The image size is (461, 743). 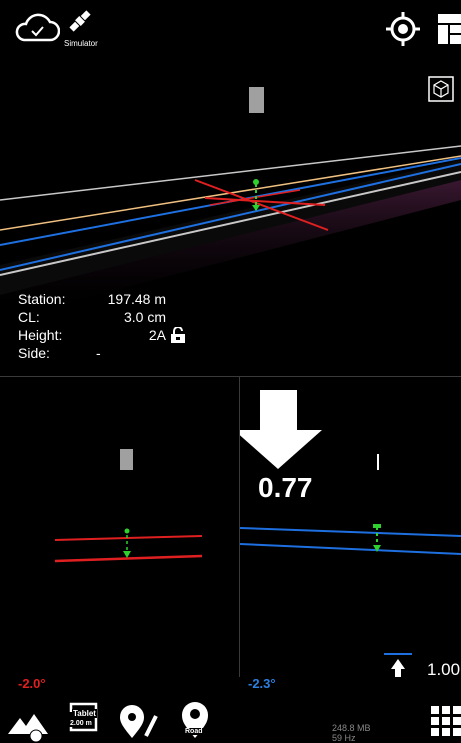 What do you see at coordinates (441, 89) in the screenshot?
I see `cube-icon` at bounding box center [441, 89].